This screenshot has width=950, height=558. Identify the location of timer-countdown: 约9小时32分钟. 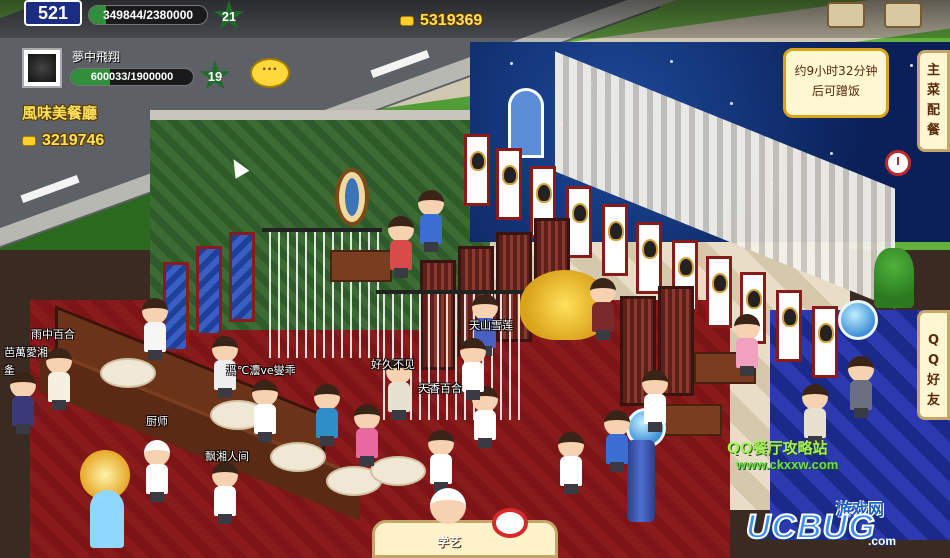
(836, 71).